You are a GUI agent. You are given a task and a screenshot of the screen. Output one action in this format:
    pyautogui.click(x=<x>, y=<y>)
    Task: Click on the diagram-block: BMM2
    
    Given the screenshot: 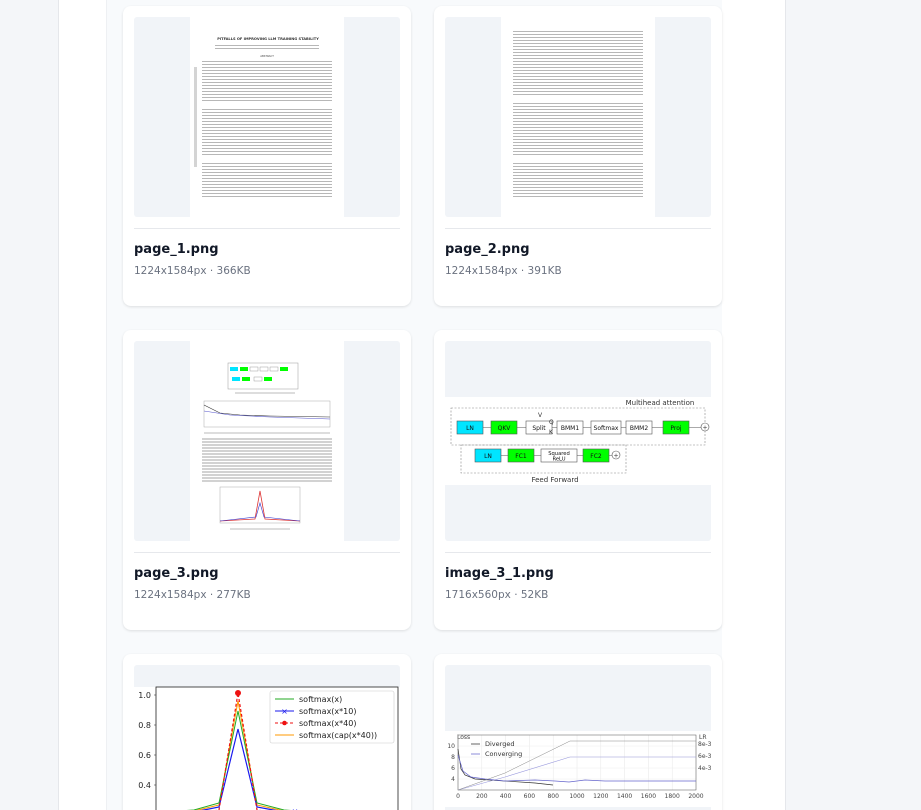 What is the action you would take?
    pyautogui.click(x=639, y=427)
    